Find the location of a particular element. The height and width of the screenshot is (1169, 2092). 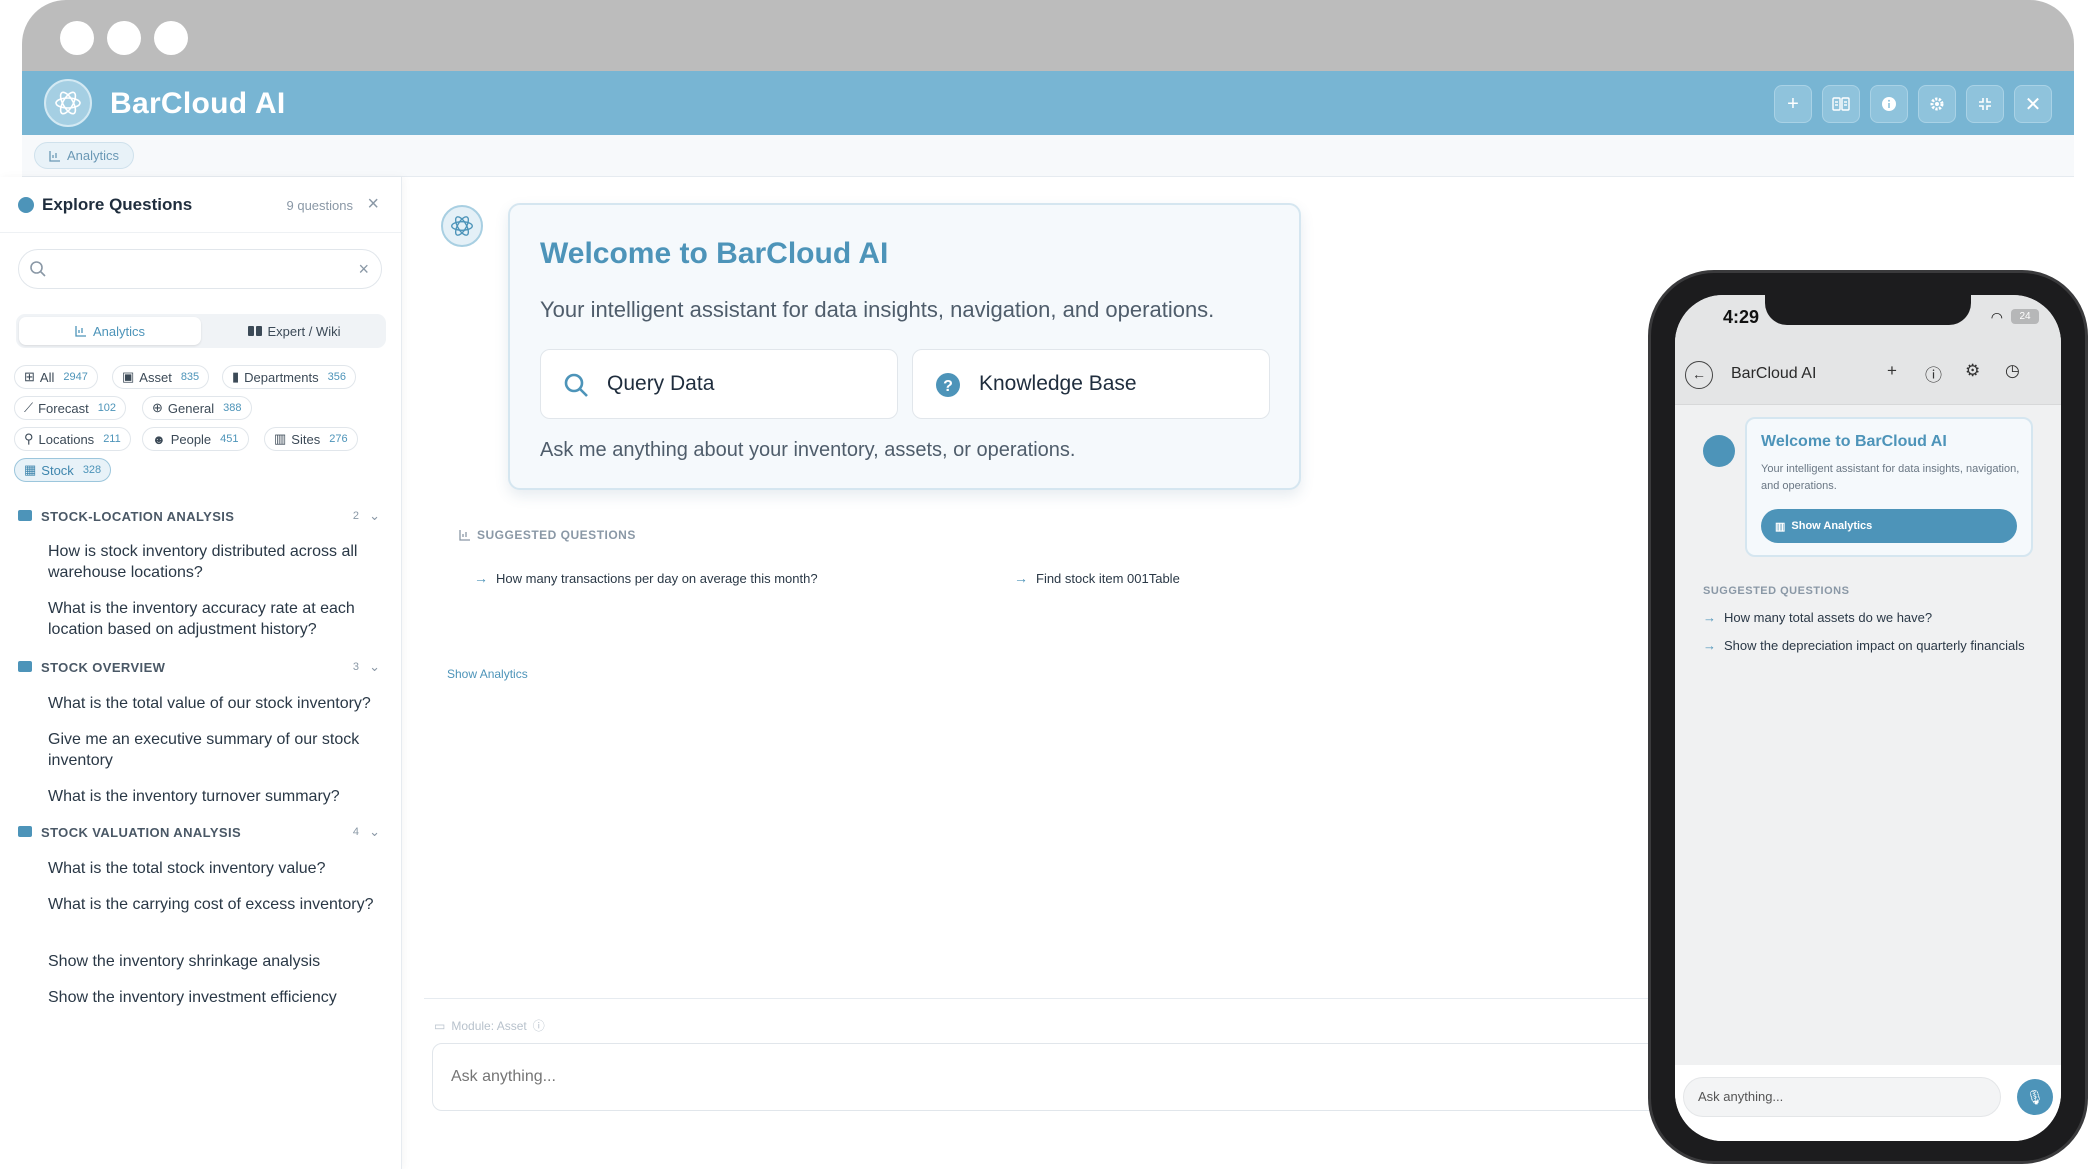

category-stock-overview: STOCK OVERVIEW 3 ⌄ is located at coordinates (201, 668).